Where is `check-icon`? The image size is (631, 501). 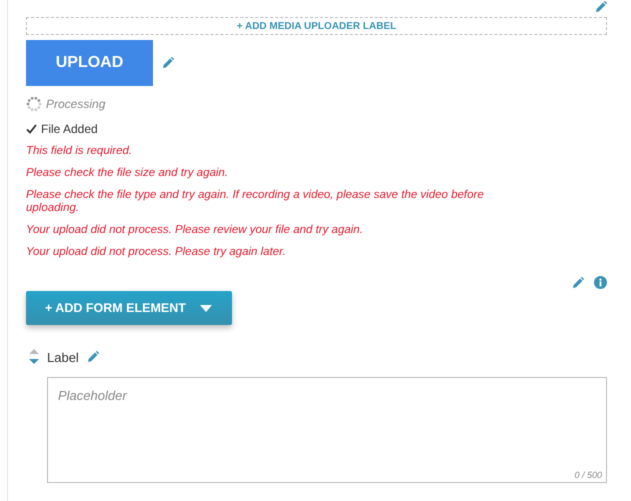 check-icon is located at coordinates (31, 129).